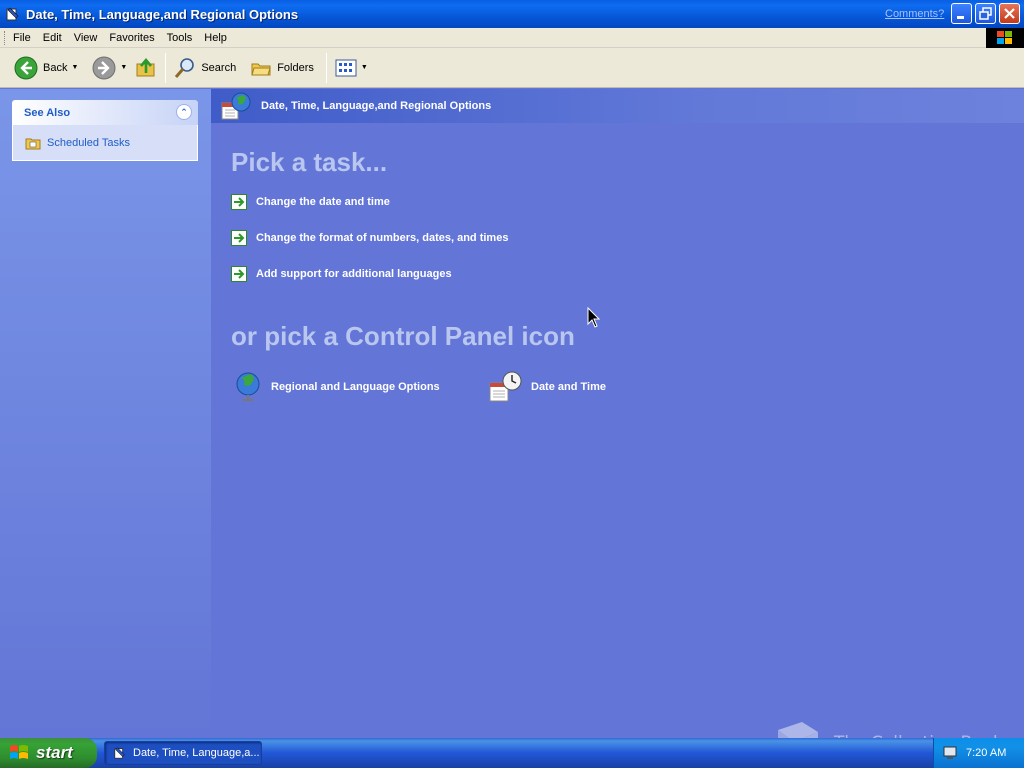  Describe the element at coordinates (960, 17) in the screenshot. I see `minimize-icon` at that location.